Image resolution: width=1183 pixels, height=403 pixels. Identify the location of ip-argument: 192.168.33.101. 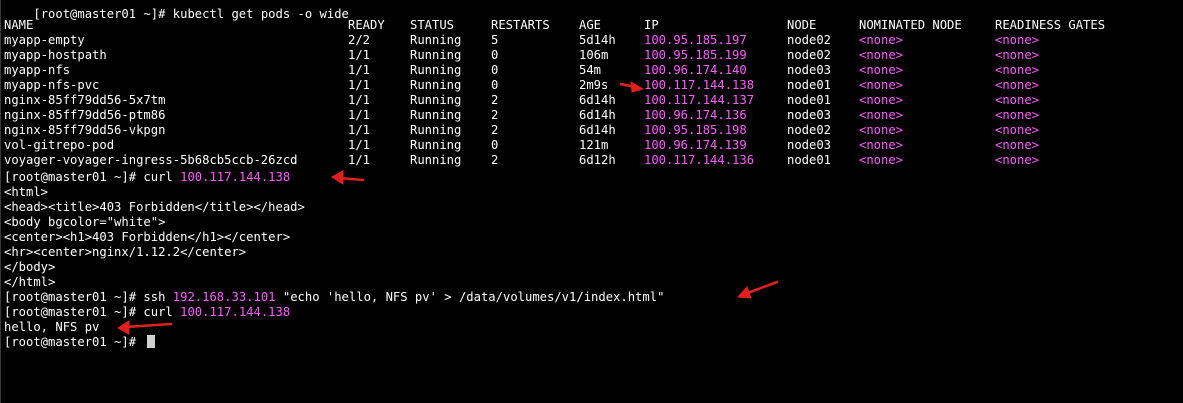
(224, 297).